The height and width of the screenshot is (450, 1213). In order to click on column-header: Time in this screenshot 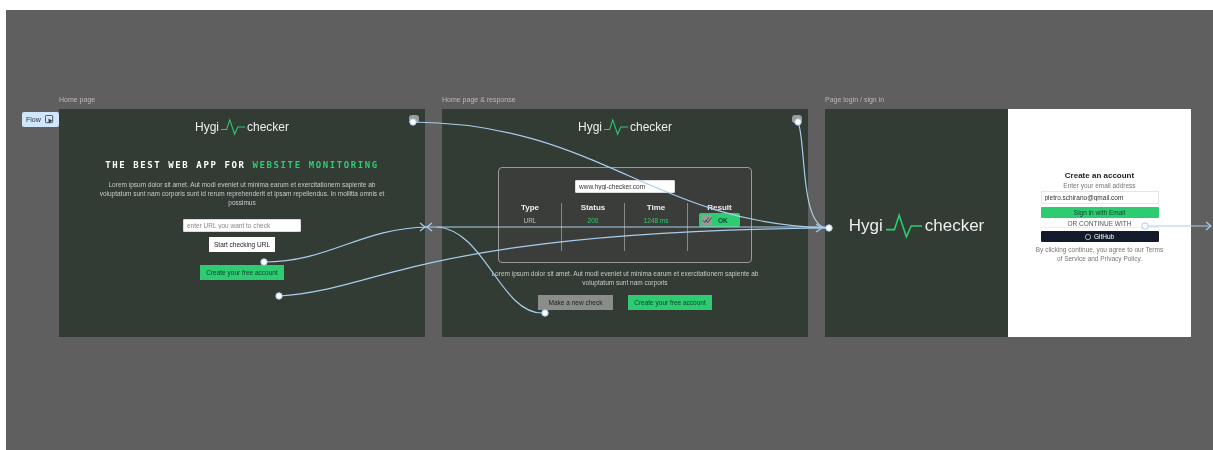, I will do `click(656, 209)`.